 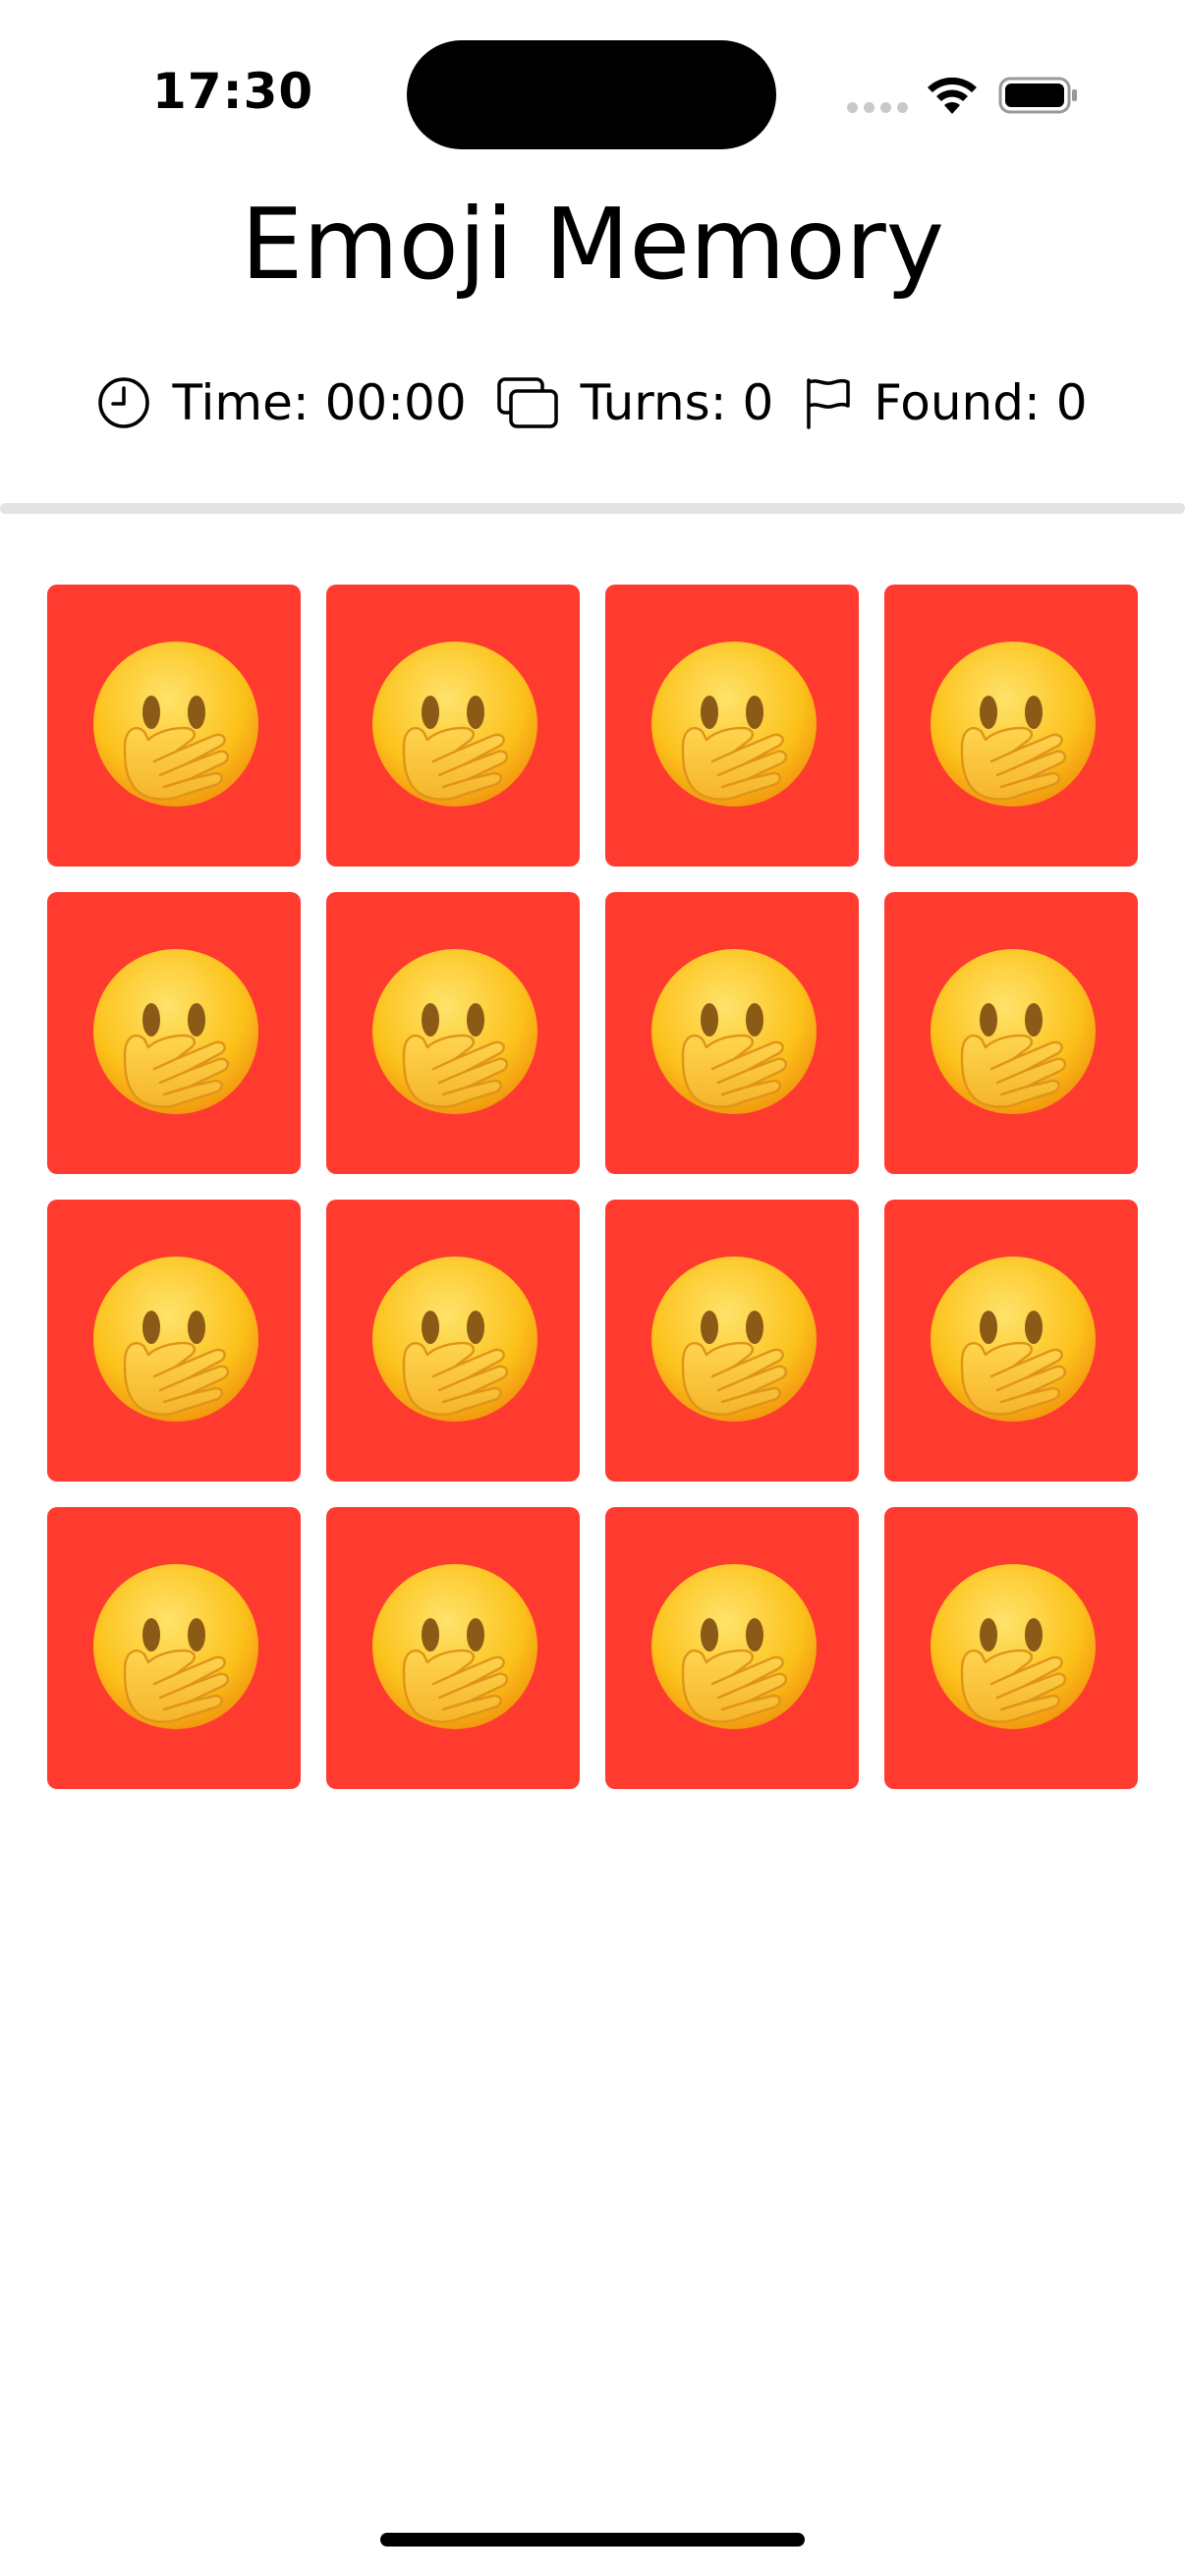 I want to click on found-stat: Found: 0, so click(x=946, y=402).